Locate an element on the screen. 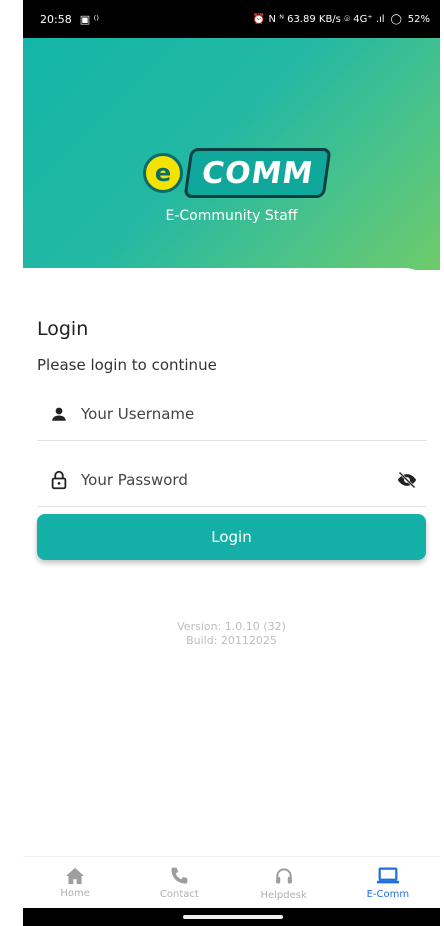 This screenshot has height=926, width=444. tab-contact-label: Contact is located at coordinates (179, 894).